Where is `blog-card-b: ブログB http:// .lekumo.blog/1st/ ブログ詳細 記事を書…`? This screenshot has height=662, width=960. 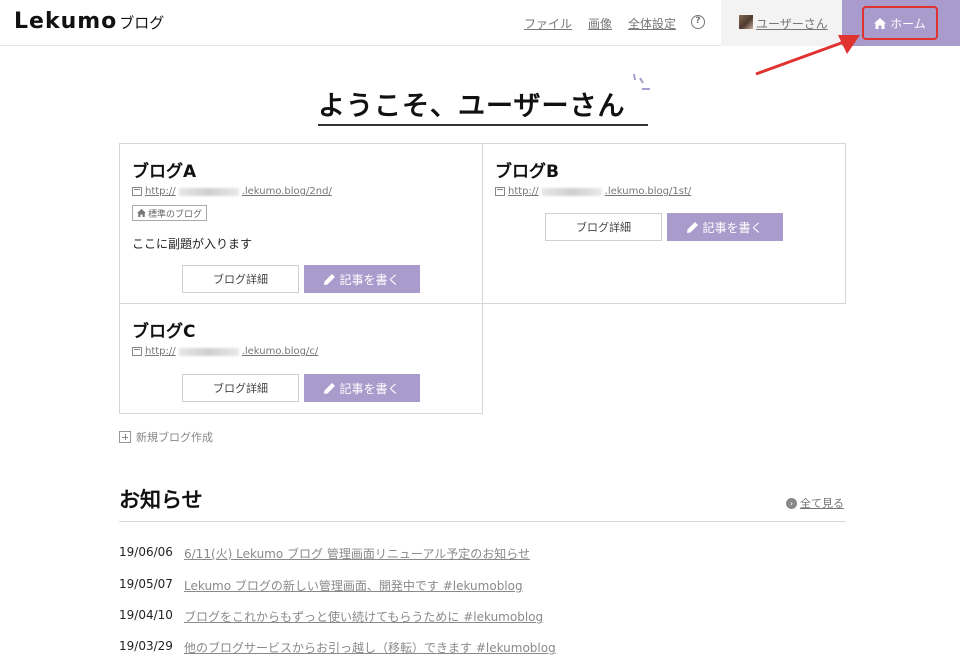 blog-card-b: ブログB http:// .lekumo.blog/1st/ ブログ詳細 記事を書… is located at coordinates (664, 223).